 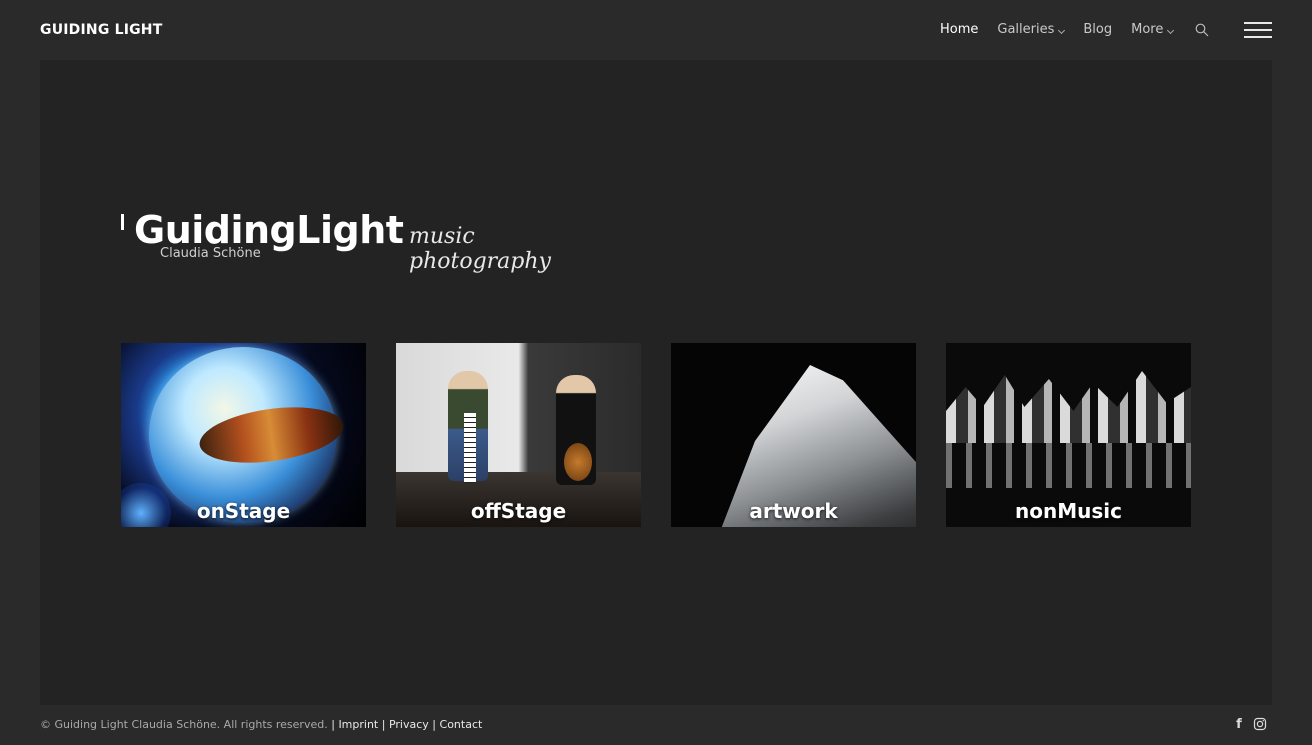 I want to click on dancers-photo, so click(x=1068, y=407).